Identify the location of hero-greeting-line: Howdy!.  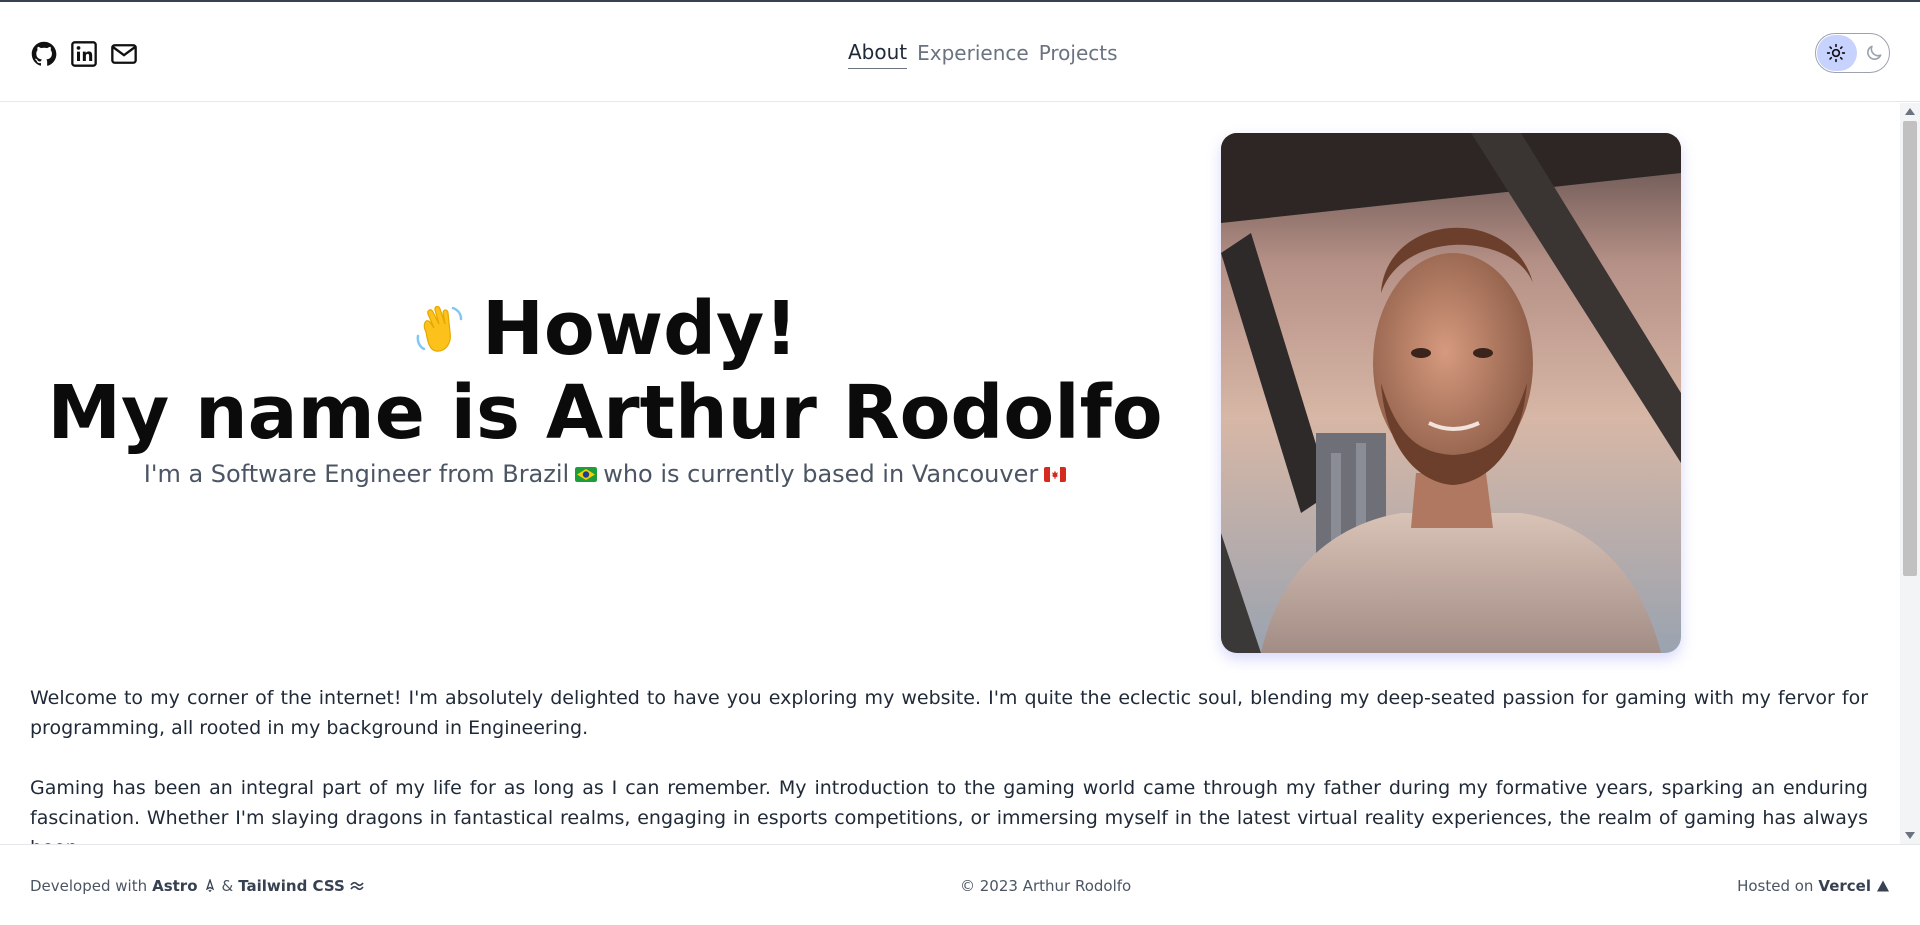
(605, 329).